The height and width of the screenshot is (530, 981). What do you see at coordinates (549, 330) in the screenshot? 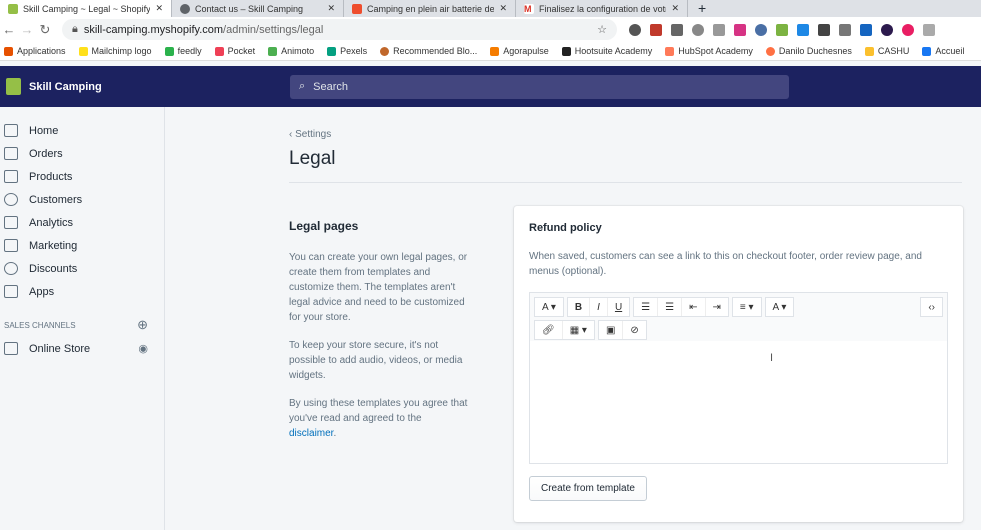
I see `link-button: 🔗︎` at bounding box center [549, 330].